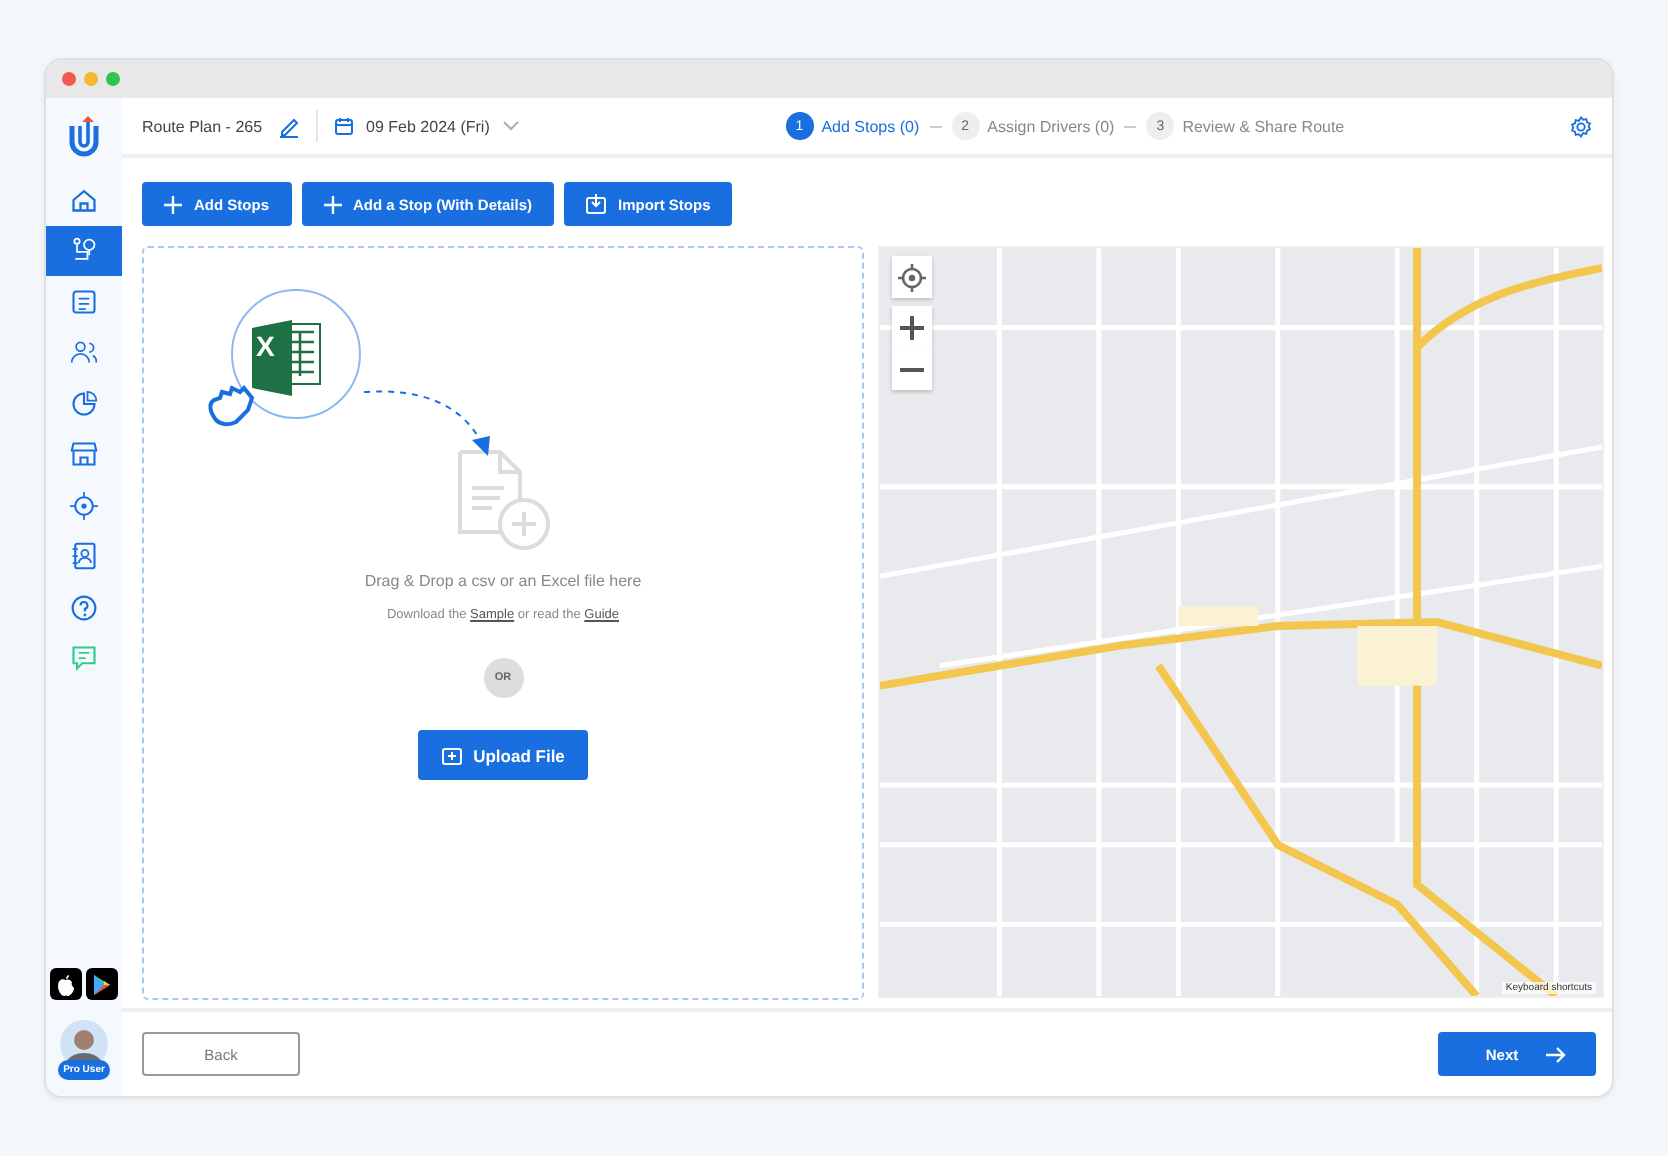  What do you see at coordinates (912, 369) in the screenshot?
I see `zoom-out-icon` at bounding box center [912, 369].